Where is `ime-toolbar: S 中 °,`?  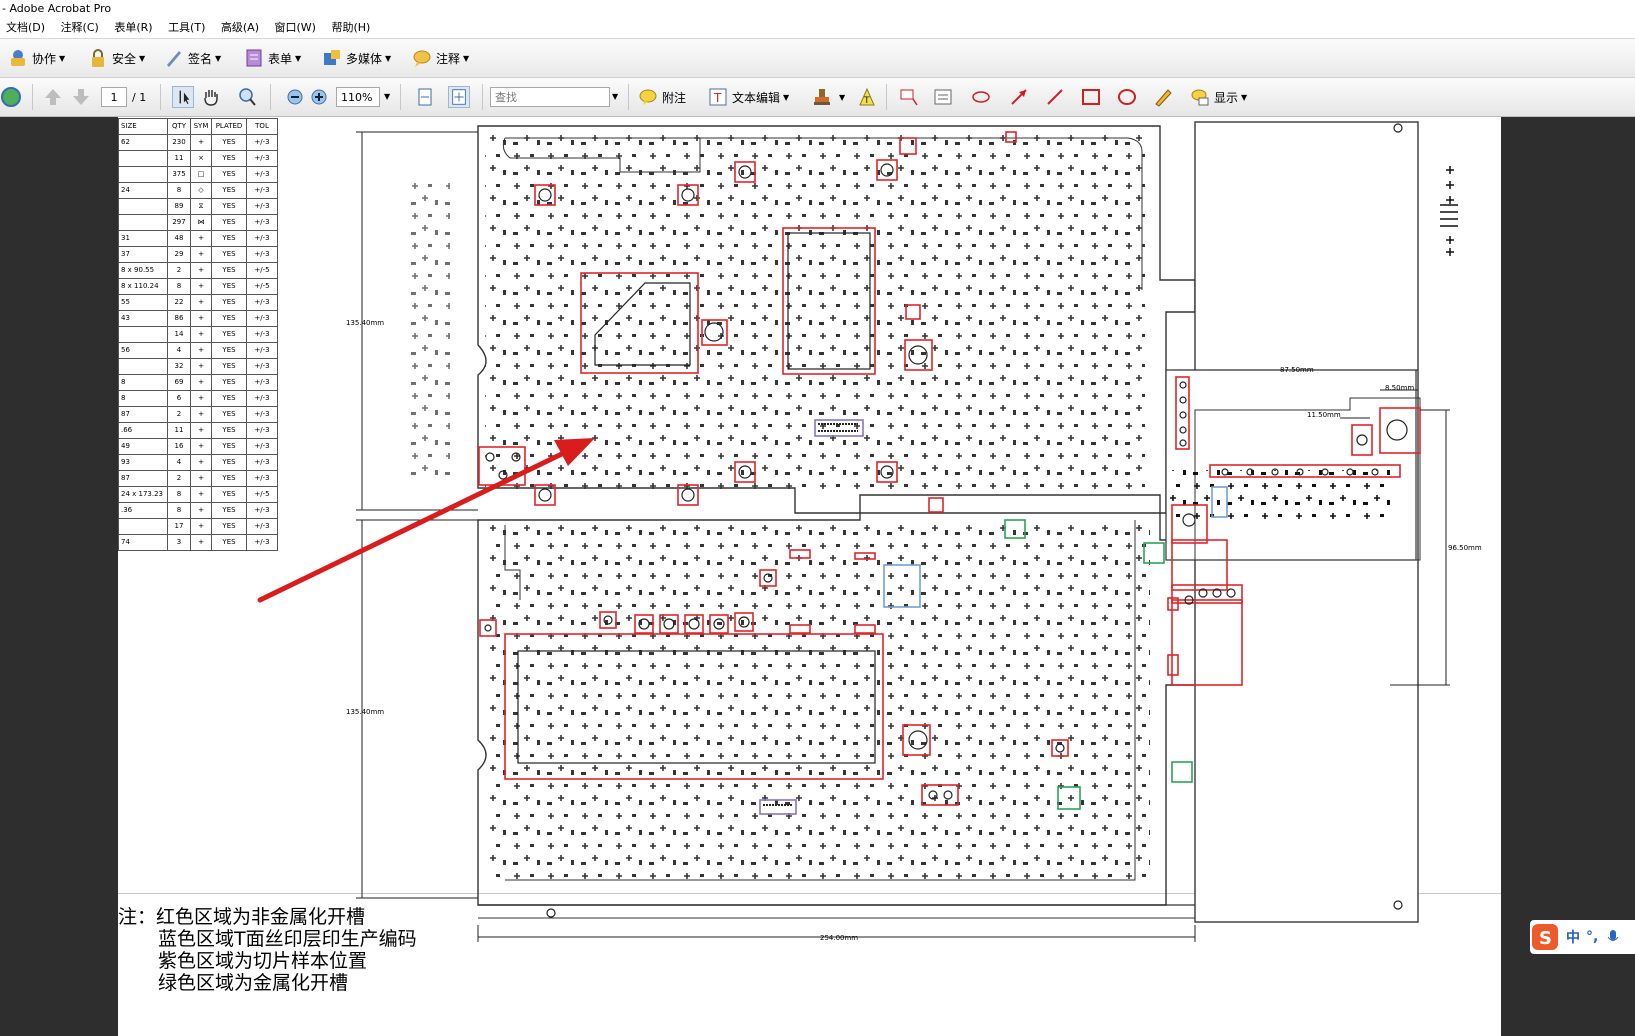
ime-toolbar: S 中 °, is located at coordinates (1582, 937).